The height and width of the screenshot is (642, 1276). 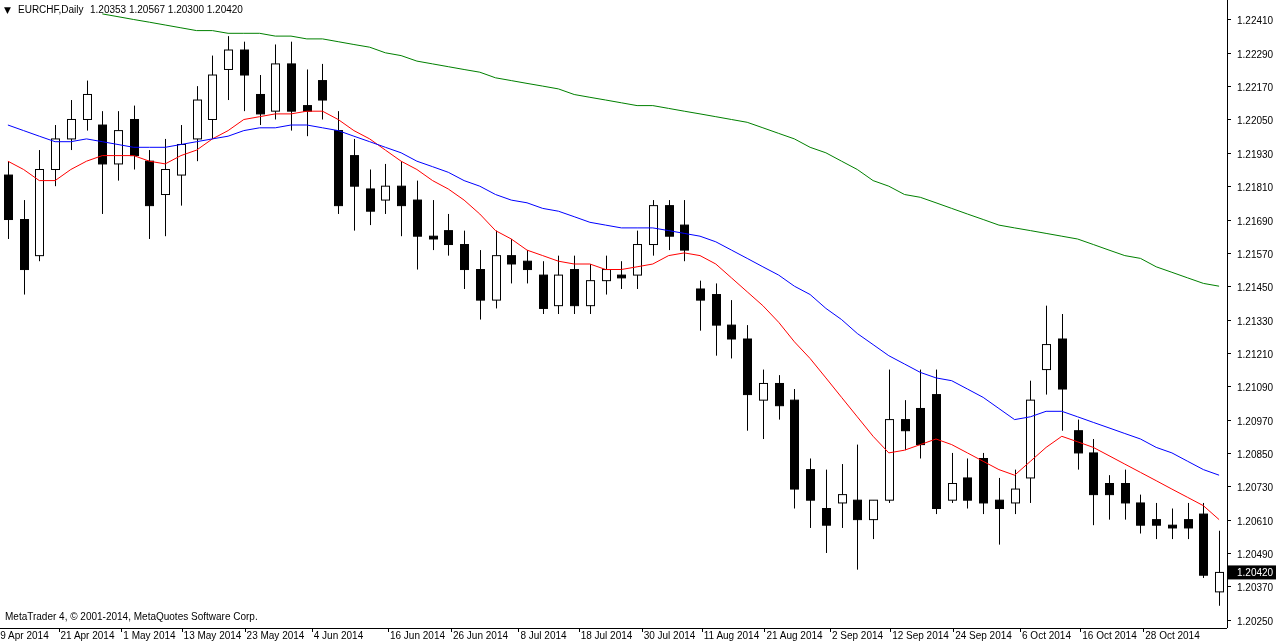 What do you see at coordinates (983, 635) in the screenshot?
I see `date-label: 24 Sep 2014` at bounding box center [983, 635].